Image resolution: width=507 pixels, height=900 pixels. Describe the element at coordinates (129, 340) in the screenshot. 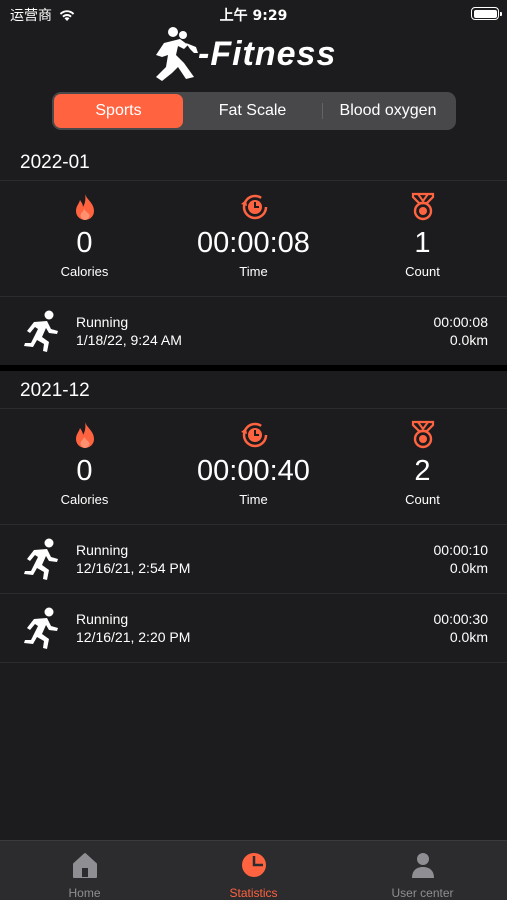

I see `workout-date: 1/18/22, 9:24 AM` at that location.